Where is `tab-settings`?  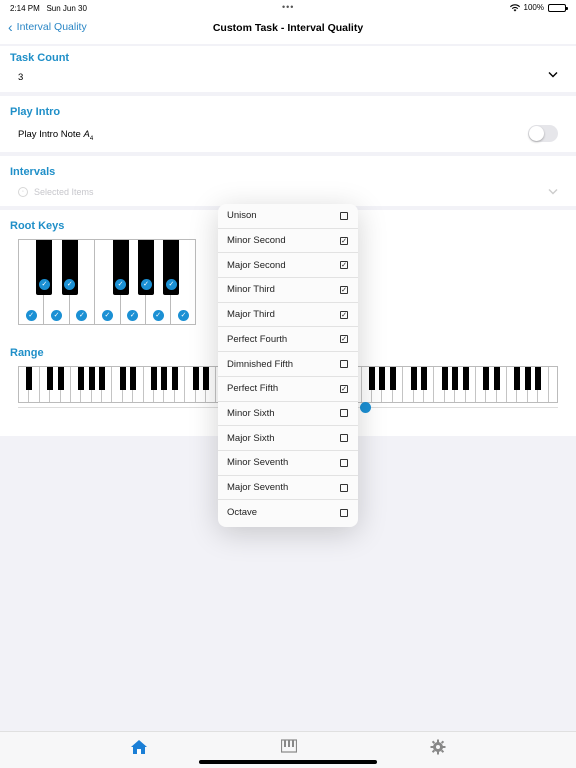 tab-settings is located at coordinates (439, 747).